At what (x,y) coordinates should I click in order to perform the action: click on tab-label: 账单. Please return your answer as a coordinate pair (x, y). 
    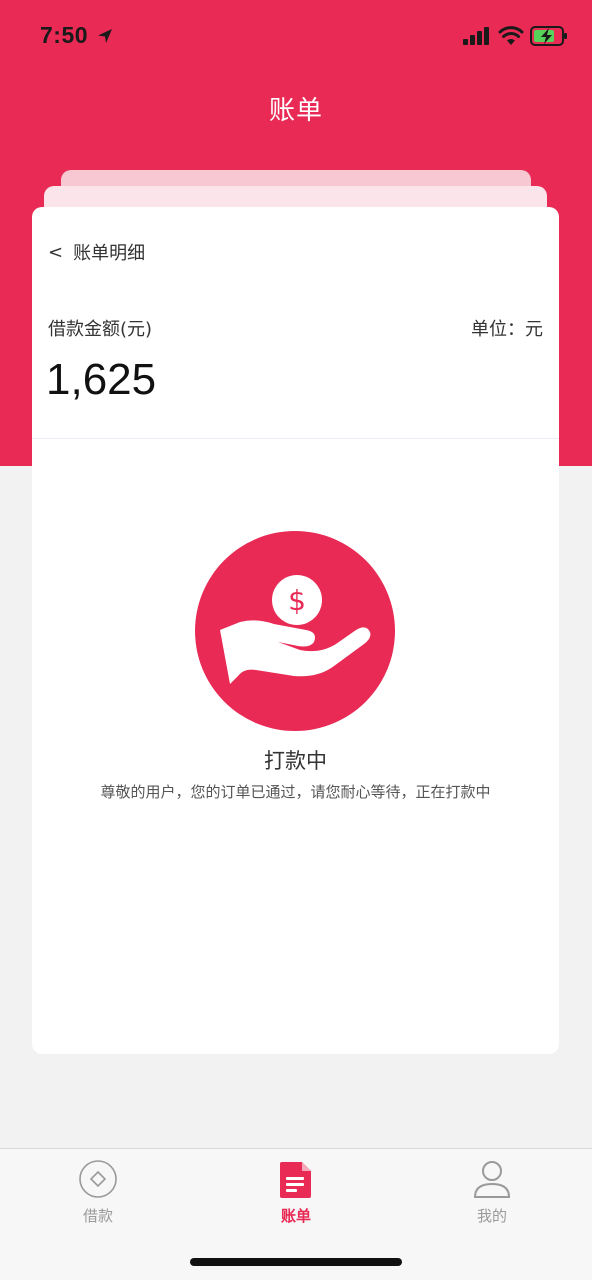
    Looking at the image, I should click on (295, 1216).